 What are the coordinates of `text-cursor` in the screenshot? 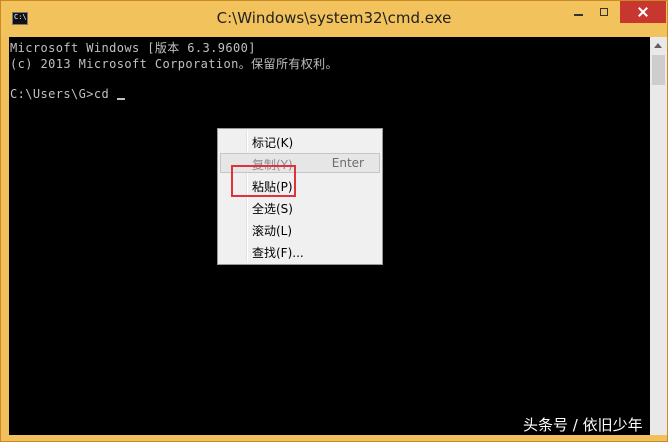 It's located at (121, 99).